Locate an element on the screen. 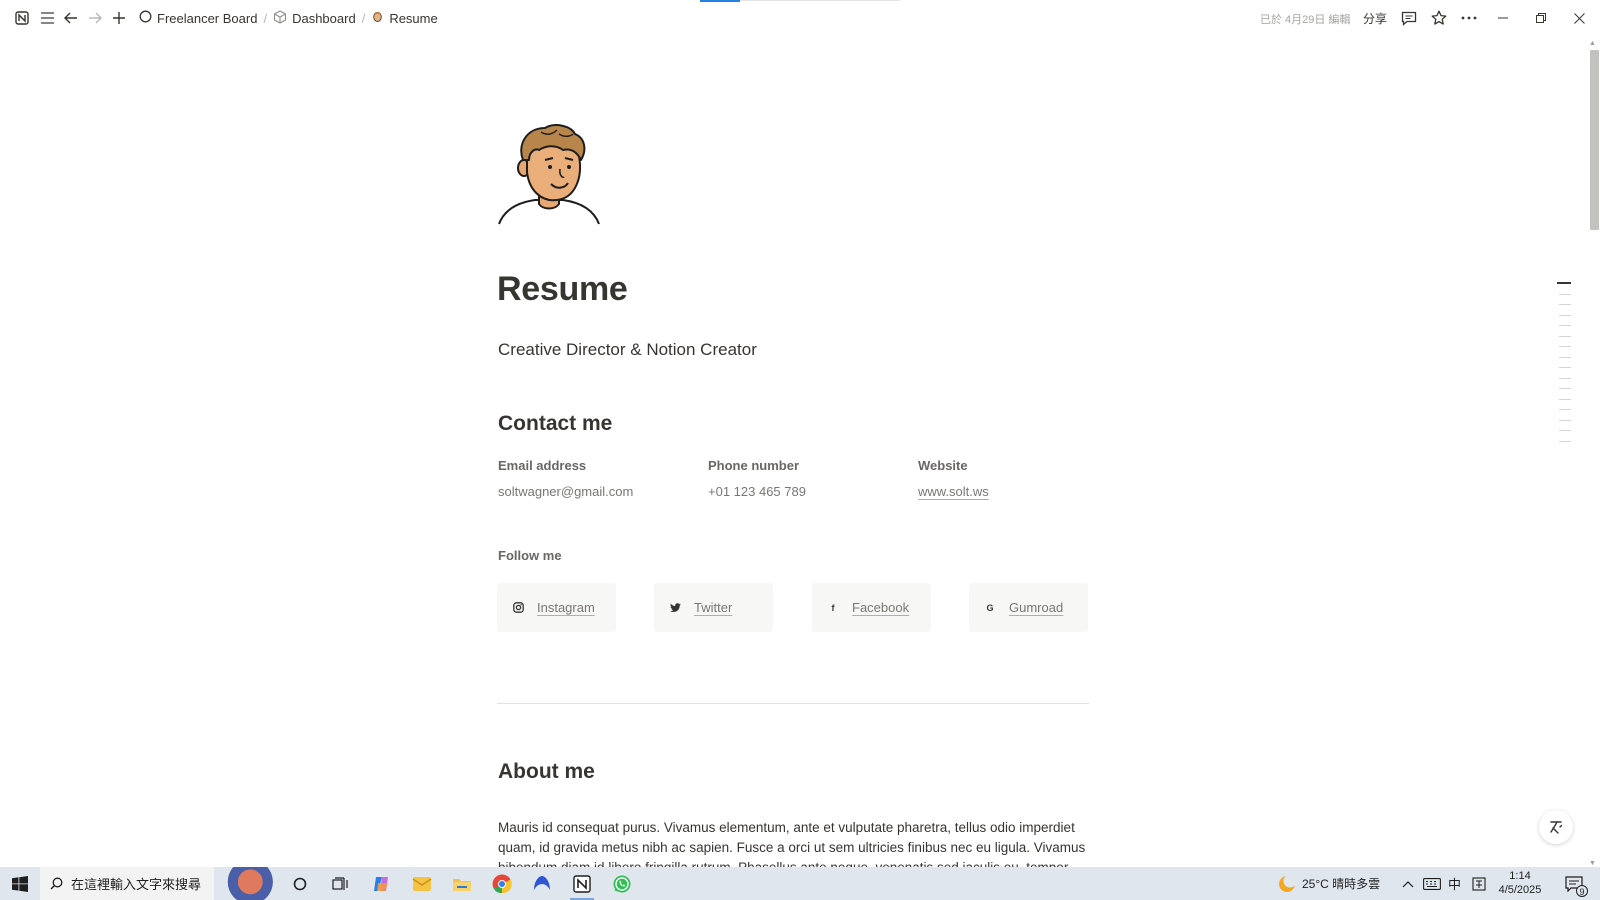  breadcrumb-freelancer-board: Freelancer Board is located at coordinates (198, 18).